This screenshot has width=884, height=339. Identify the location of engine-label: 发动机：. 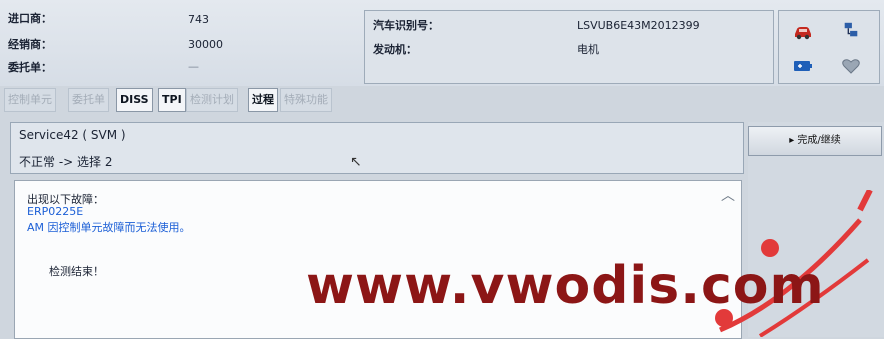
(395, 49).